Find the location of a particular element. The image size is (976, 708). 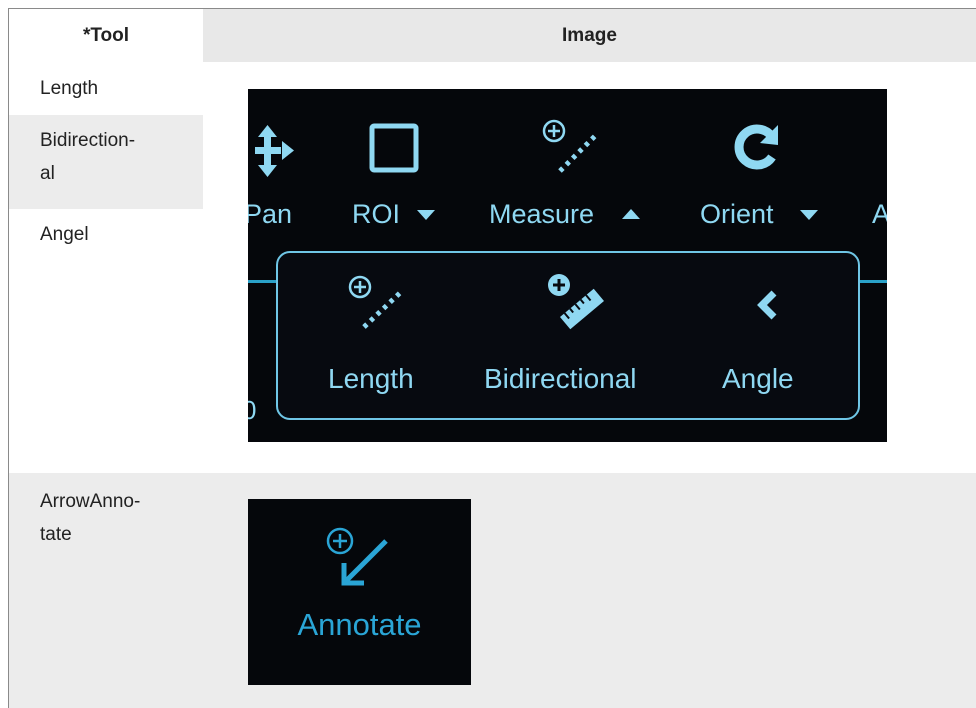

measure-caret-up-icon is located at coordinates (631, 214).